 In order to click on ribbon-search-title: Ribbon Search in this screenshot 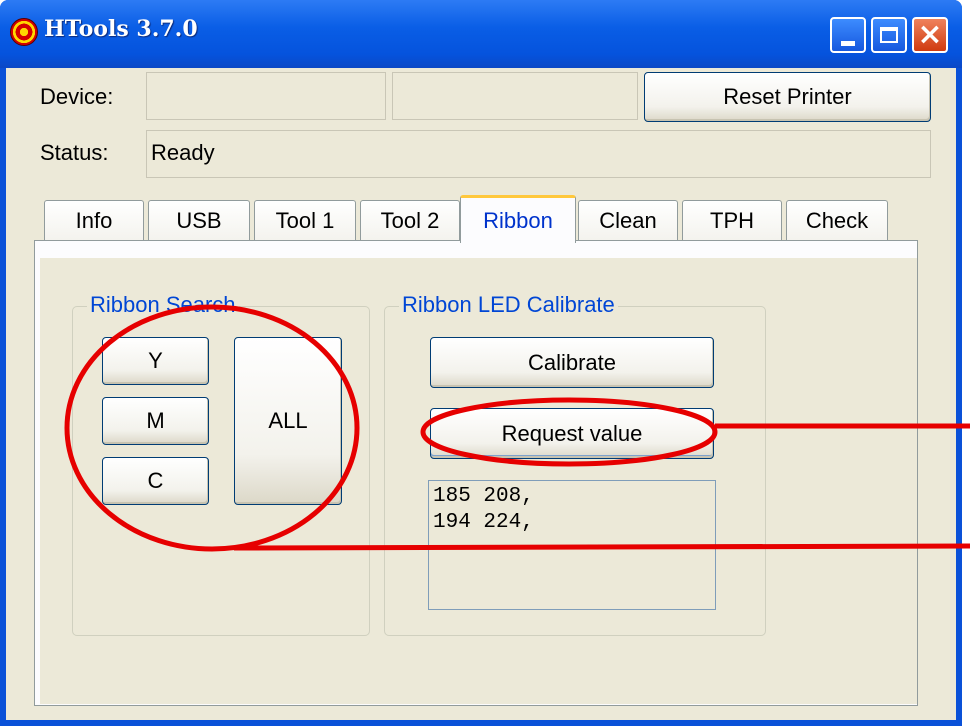, I will do `click(163, 305)`.